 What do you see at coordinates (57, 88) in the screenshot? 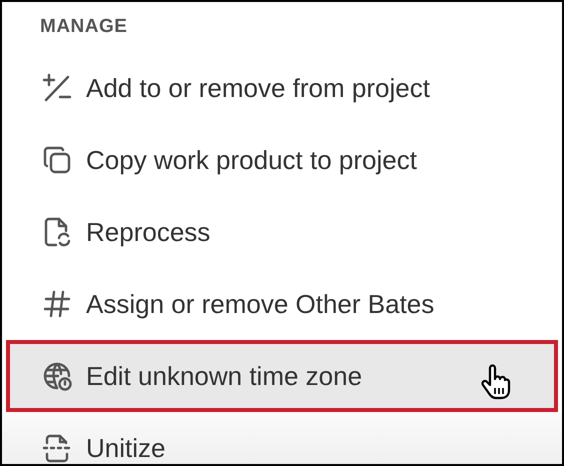
I see `plus-minus-icon` at bounding box center [57, 88].